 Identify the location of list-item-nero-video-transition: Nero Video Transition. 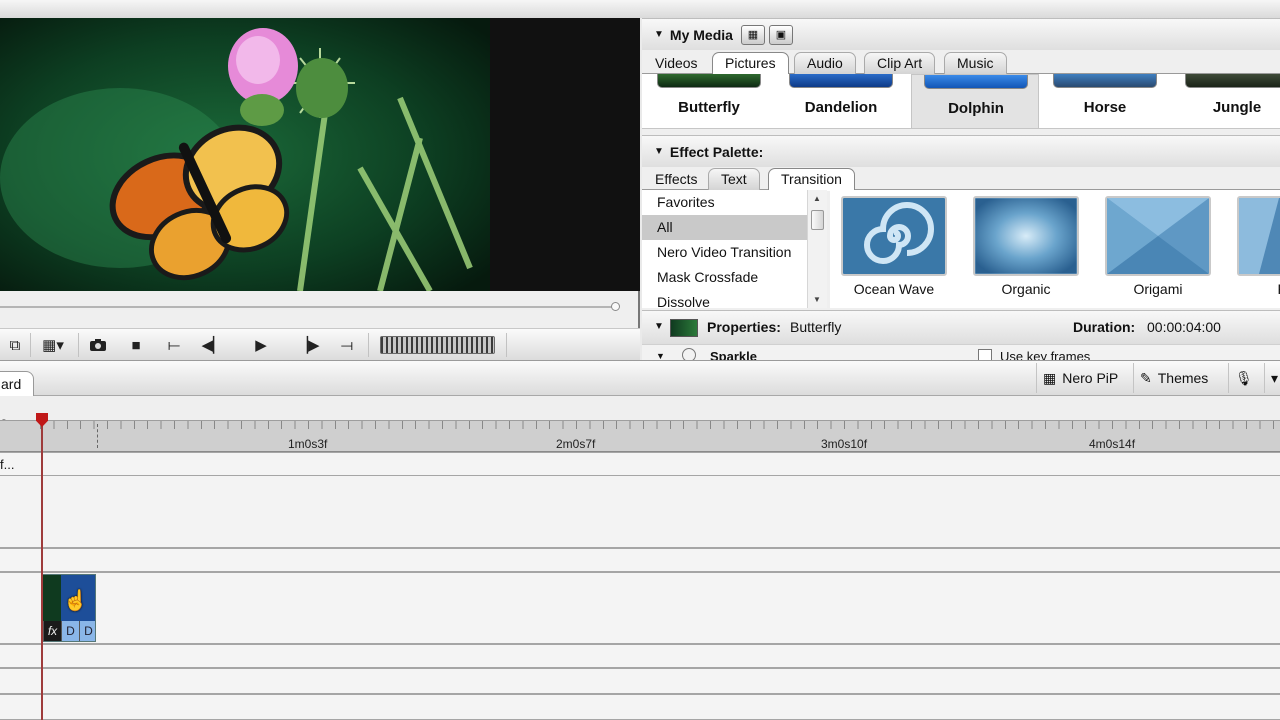
(734, 252).